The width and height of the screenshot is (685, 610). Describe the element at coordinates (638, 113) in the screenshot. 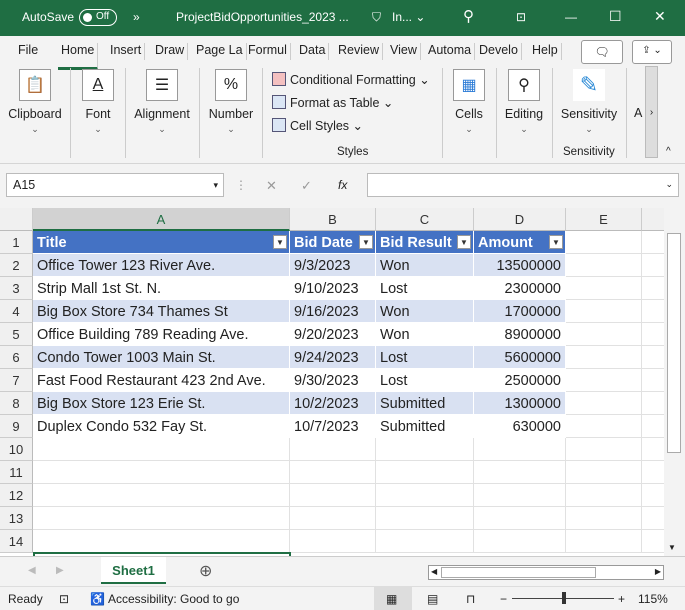

I see `addins-group: A` at that location.